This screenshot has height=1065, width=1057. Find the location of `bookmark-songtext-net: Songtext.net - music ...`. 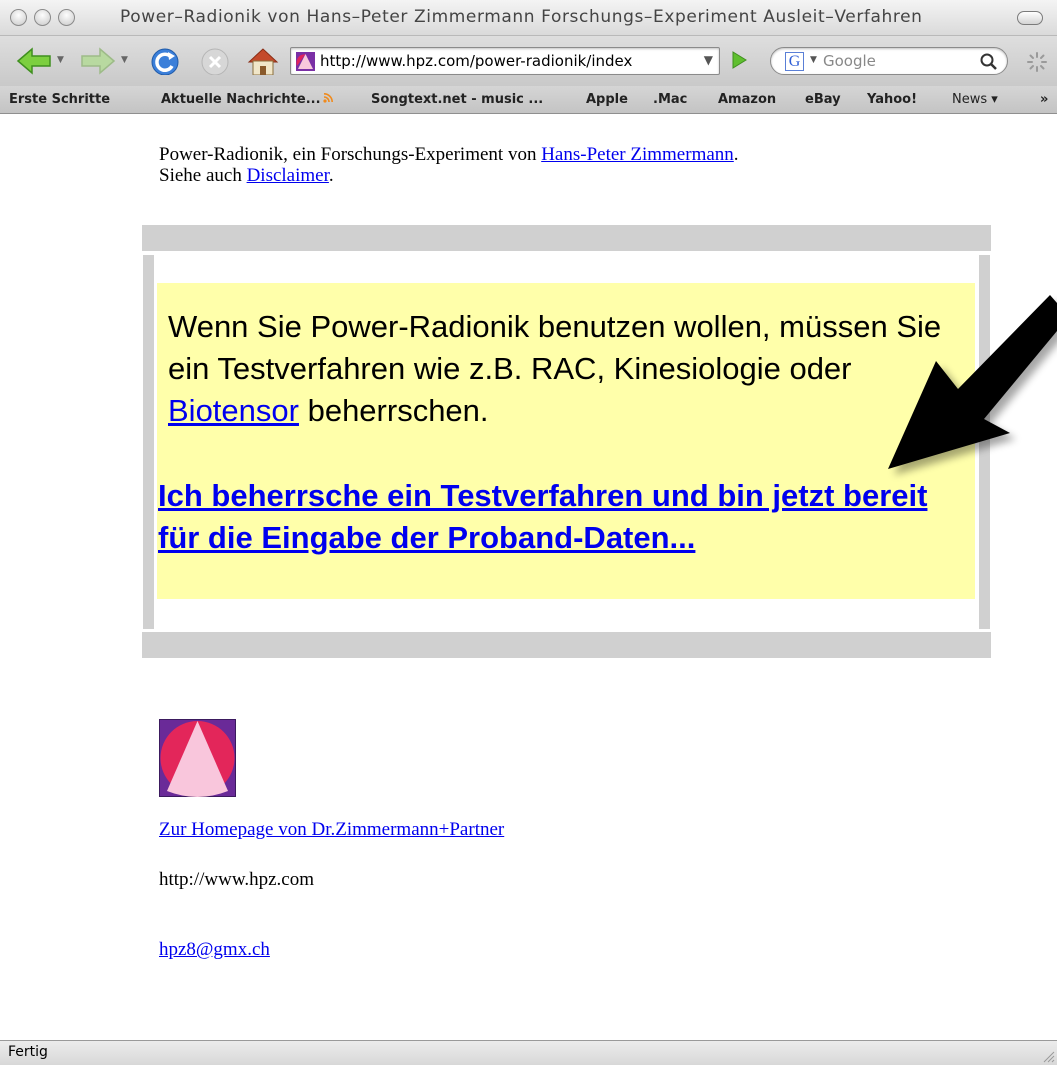

bookmark-songtext-net: Songtext.net - music ... is located at coordinates (457, 99).